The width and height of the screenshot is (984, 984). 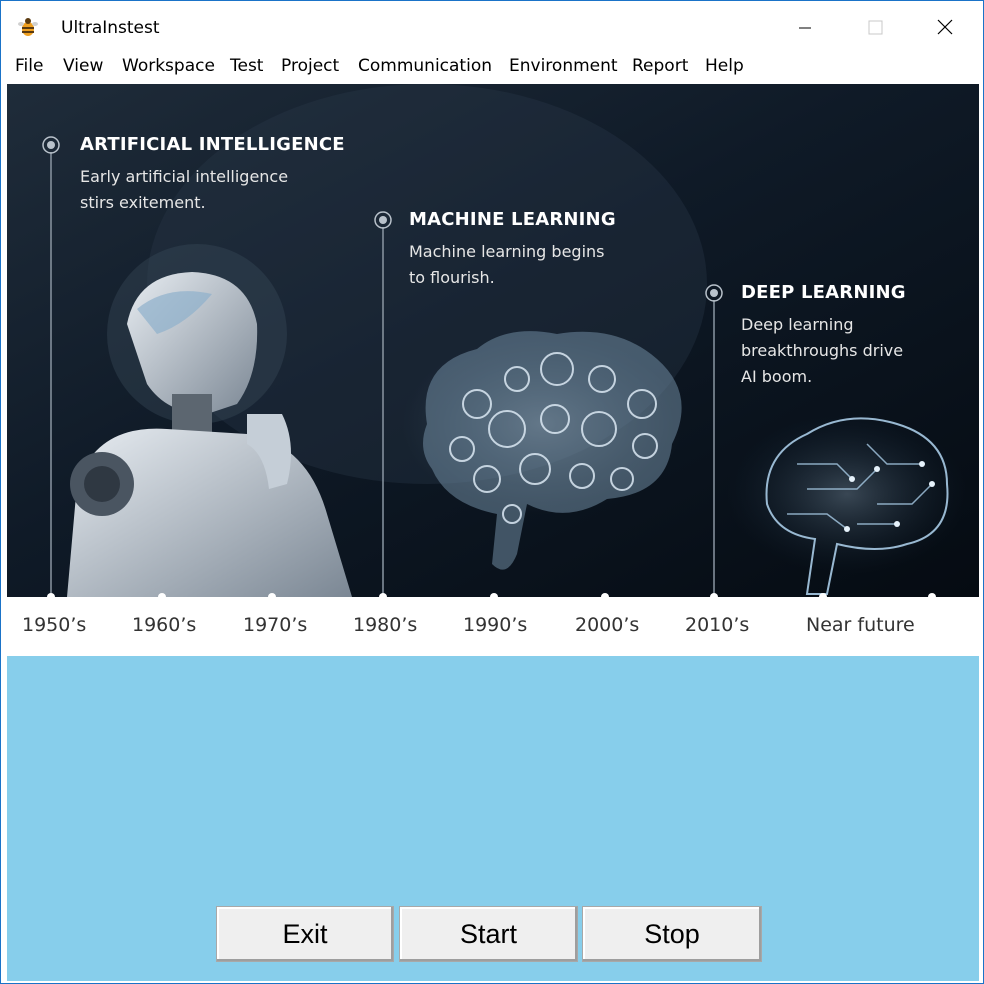 I want to click on maximize-button, so click(x=877, y=27).